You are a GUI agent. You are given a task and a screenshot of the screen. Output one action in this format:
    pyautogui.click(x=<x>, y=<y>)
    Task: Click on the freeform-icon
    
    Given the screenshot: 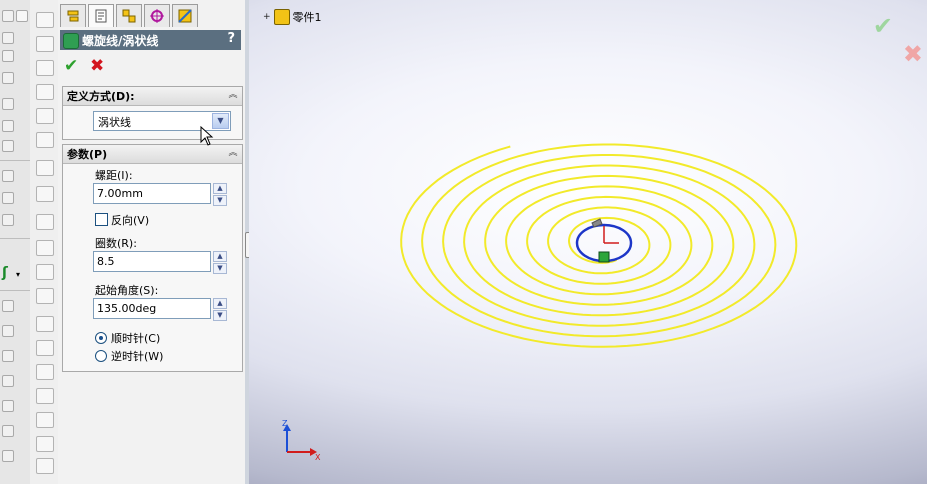 What is the action you would take?
    pyautogui.click(x=45, y=466)
    